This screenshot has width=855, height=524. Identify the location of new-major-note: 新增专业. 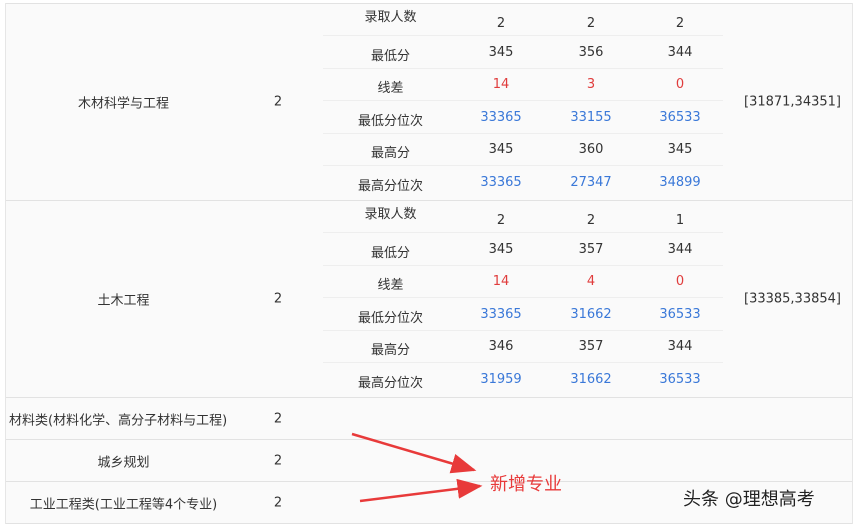
(526, 484).